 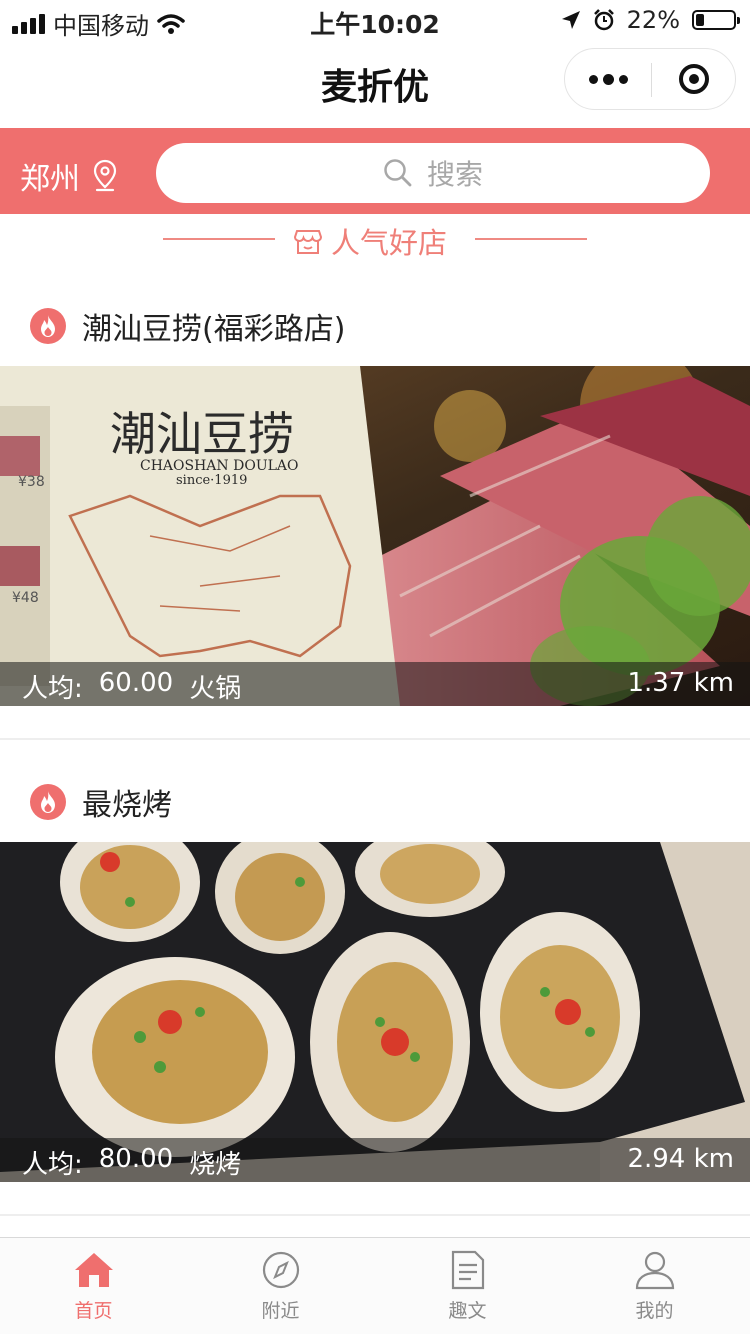 I want to click on price-info: 人均: 60.00 火锅, so click(x=131, y=686).